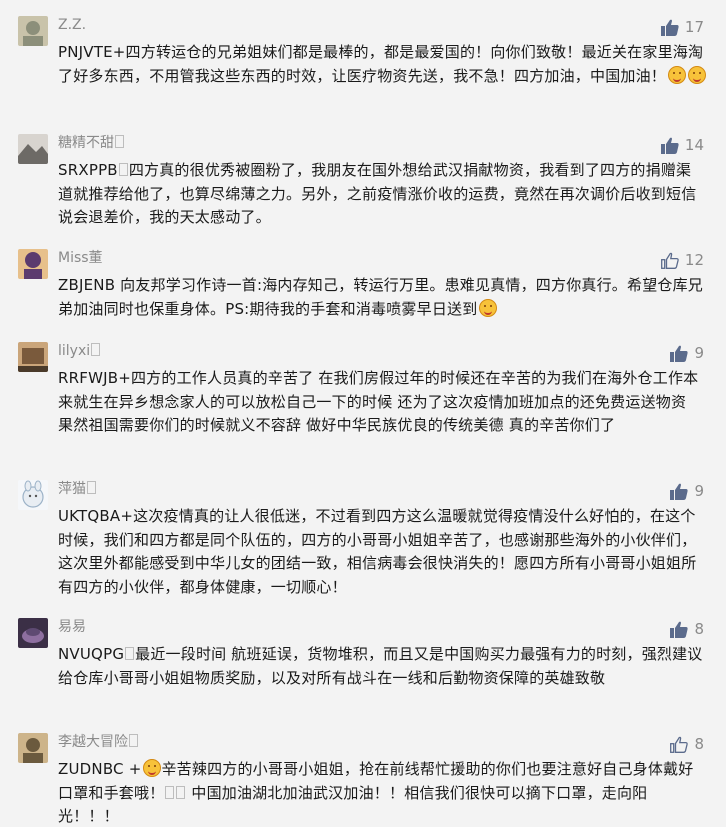 Image resolution: width=726 pixels, height=827 pixels. What do you see at coordinates (74, 351) in the screenshot?
I see `commenter-name-text: lilyxi` at bounding box center [74, 351].